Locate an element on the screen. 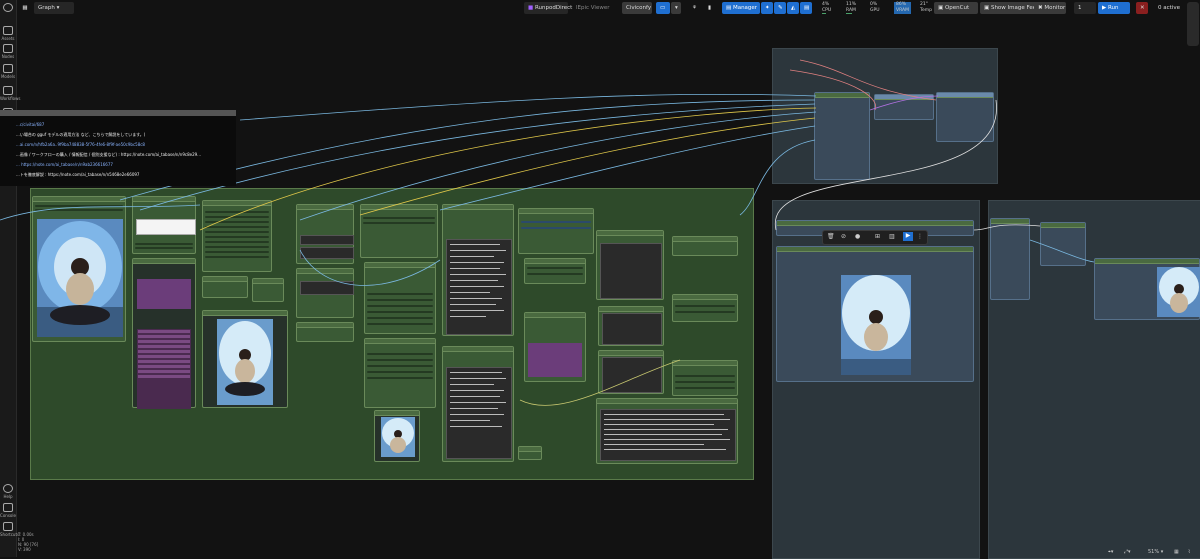 The image size is (1200, 559). execute-icon: ▶ is located at coordinates (908, 236).